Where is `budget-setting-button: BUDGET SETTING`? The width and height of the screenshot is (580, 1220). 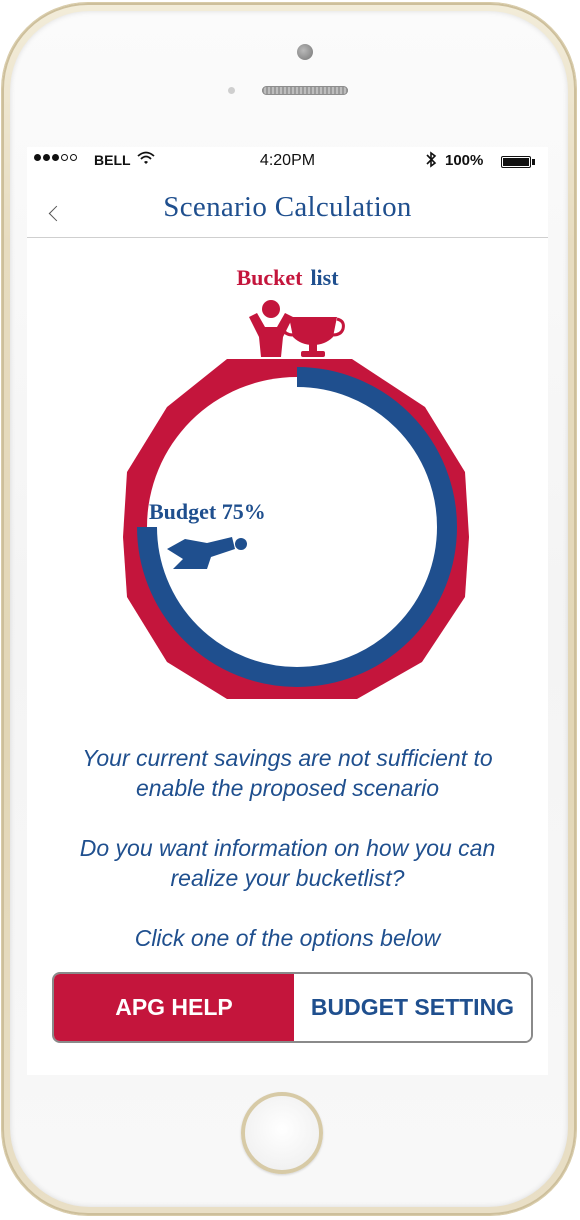 budget-setting-button: BUDGET SETTING is located at coordinates (412, 1007).